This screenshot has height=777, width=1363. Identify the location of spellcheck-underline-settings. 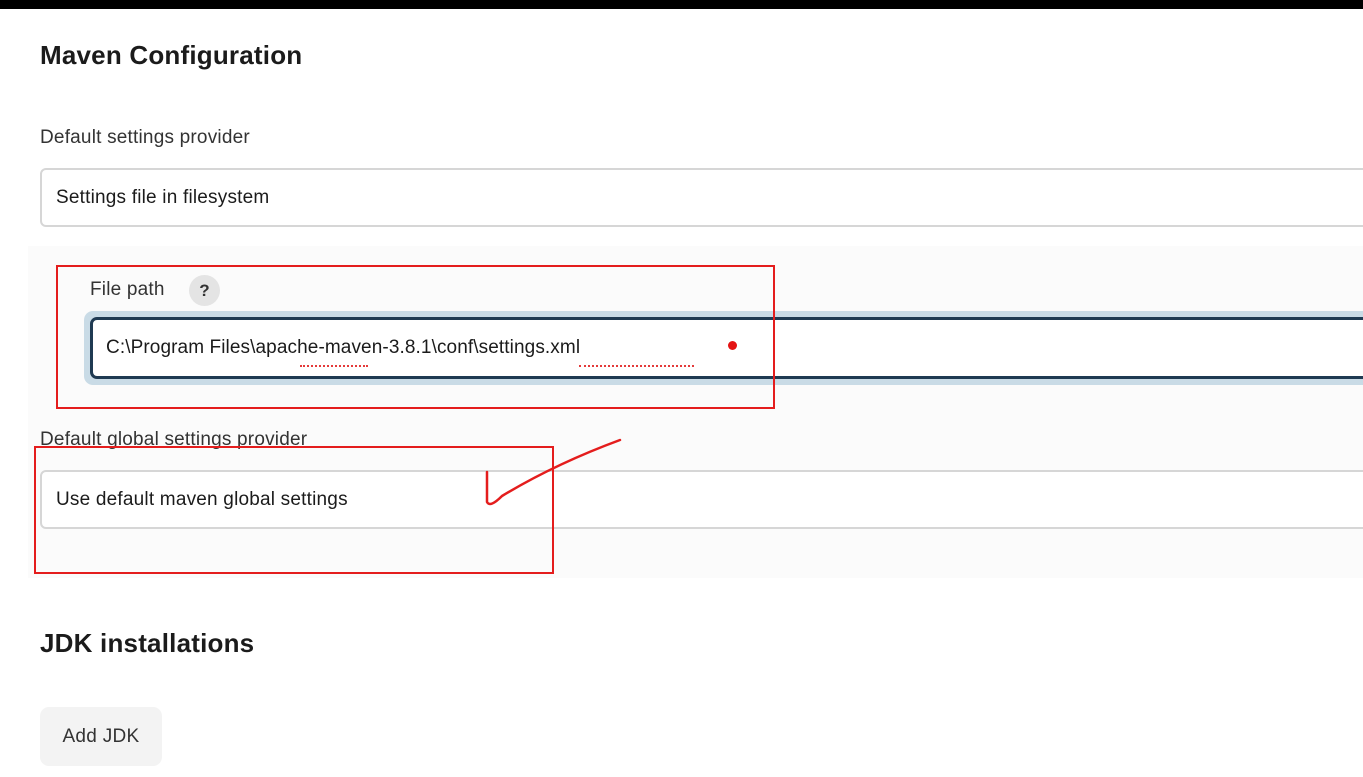
(636, 365).